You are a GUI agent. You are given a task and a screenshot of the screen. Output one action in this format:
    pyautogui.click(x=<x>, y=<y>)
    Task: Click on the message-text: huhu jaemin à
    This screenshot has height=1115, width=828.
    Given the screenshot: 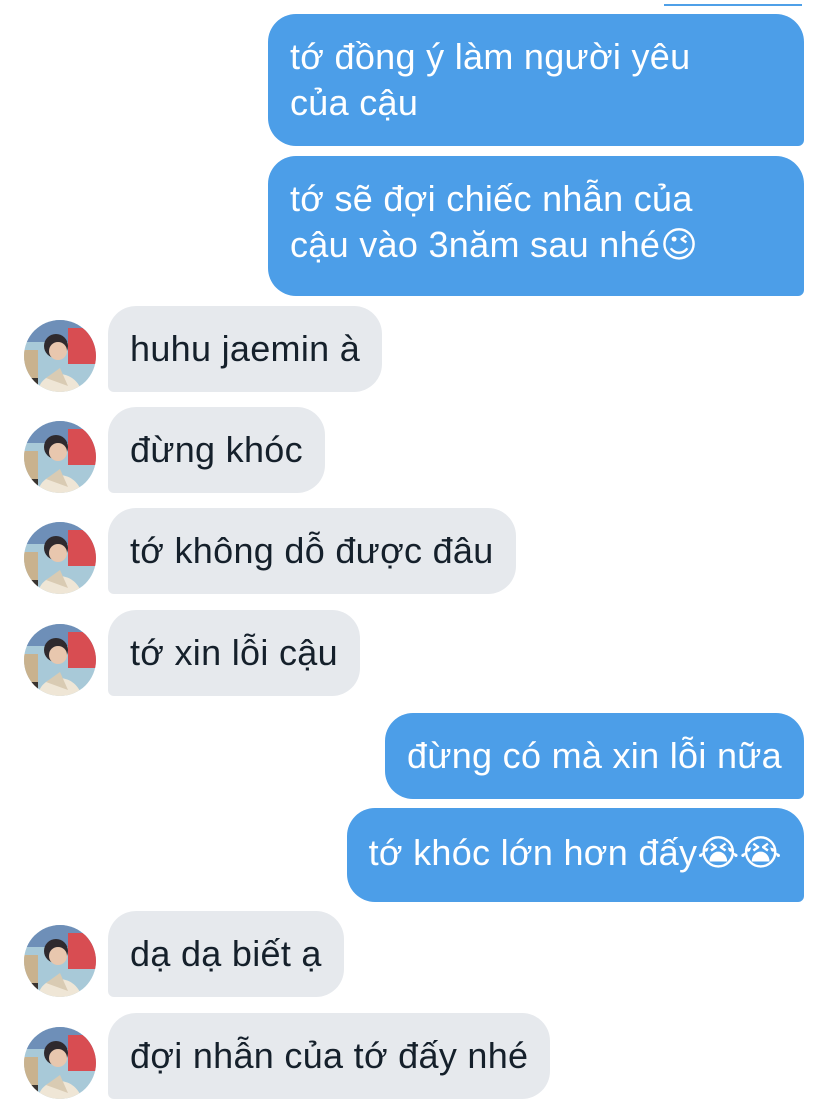 What is the action you would take?
    pyautogui.click(x=245, y=348)
    